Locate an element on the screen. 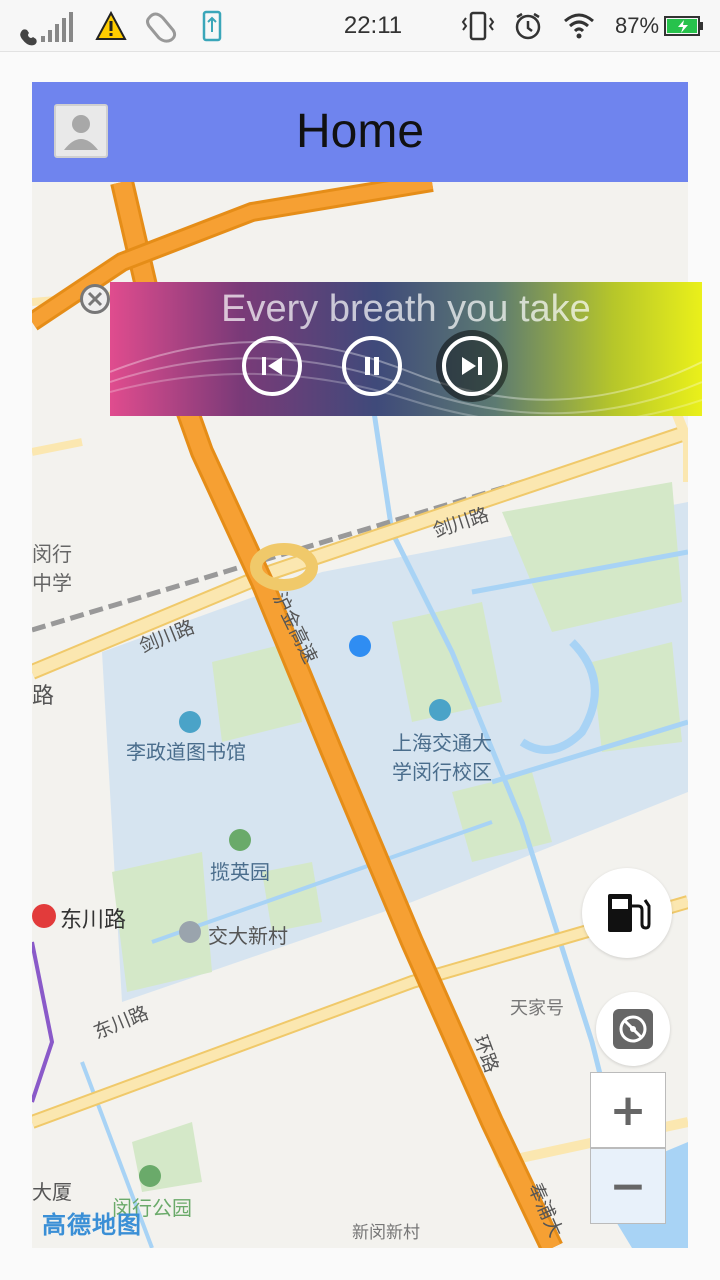  vibrate-icon is located at coordinates (478, 26).